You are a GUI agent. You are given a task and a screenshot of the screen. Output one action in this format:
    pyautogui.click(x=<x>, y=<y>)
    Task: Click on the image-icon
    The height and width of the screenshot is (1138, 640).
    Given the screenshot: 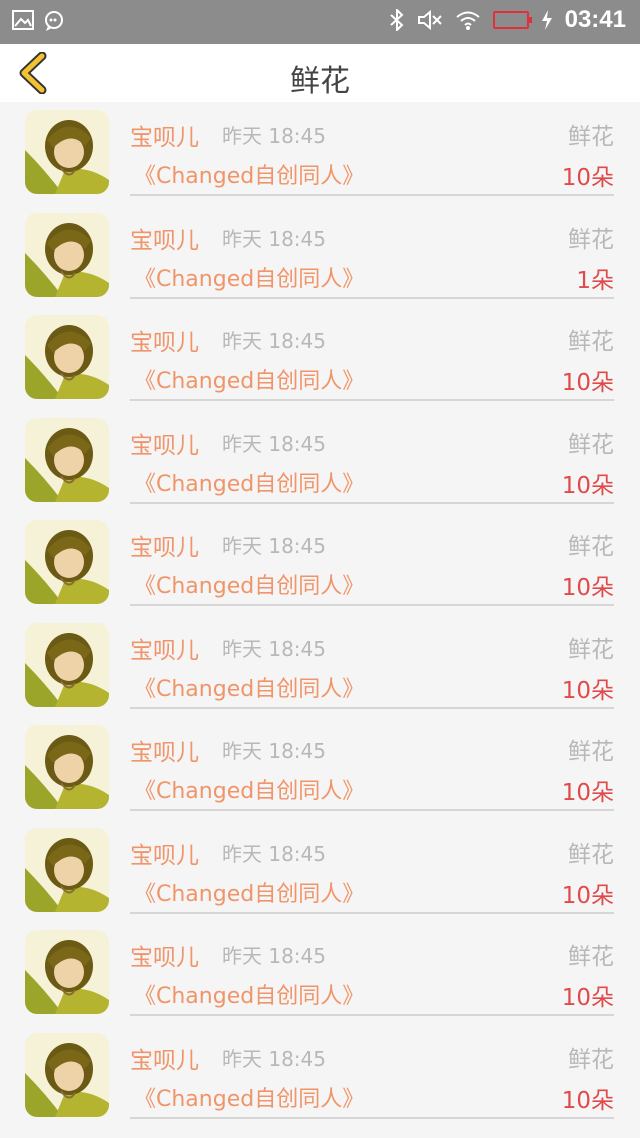 What is the action you would take?
    pyautogui.click(x=23, y=20)
    